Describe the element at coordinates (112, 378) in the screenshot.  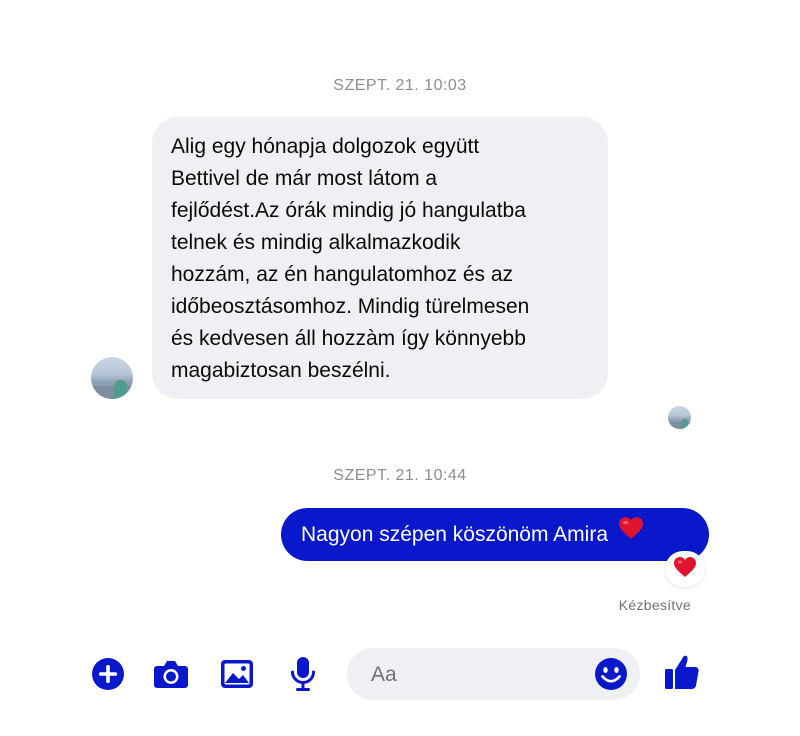
I see `sender-avatar` at that location.